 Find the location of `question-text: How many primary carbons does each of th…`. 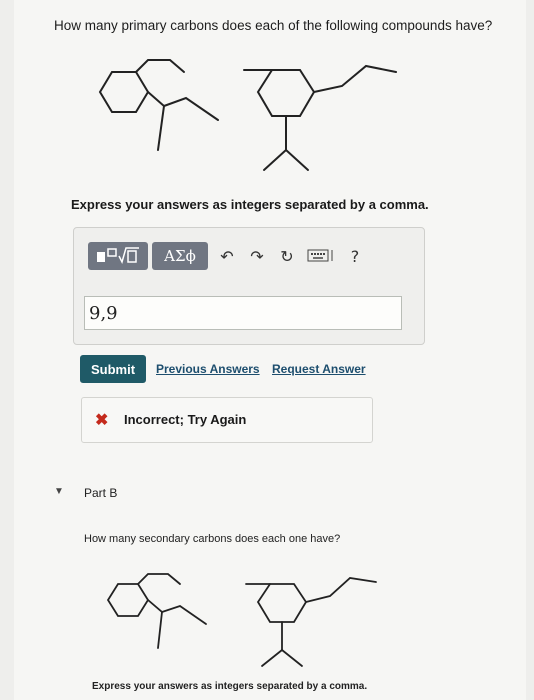

question-text: How many primary carbons does each of th… is located at coordinates (273, 25).